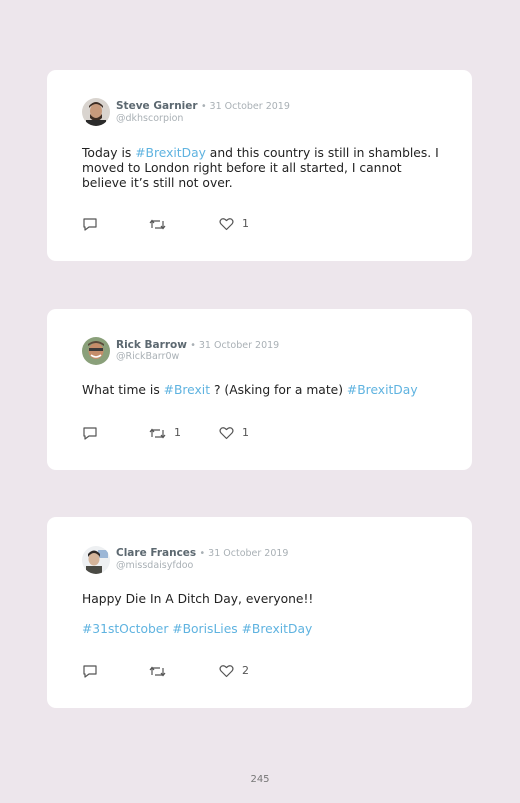  I want to click on retweet-count: 1, so click(177, 432).